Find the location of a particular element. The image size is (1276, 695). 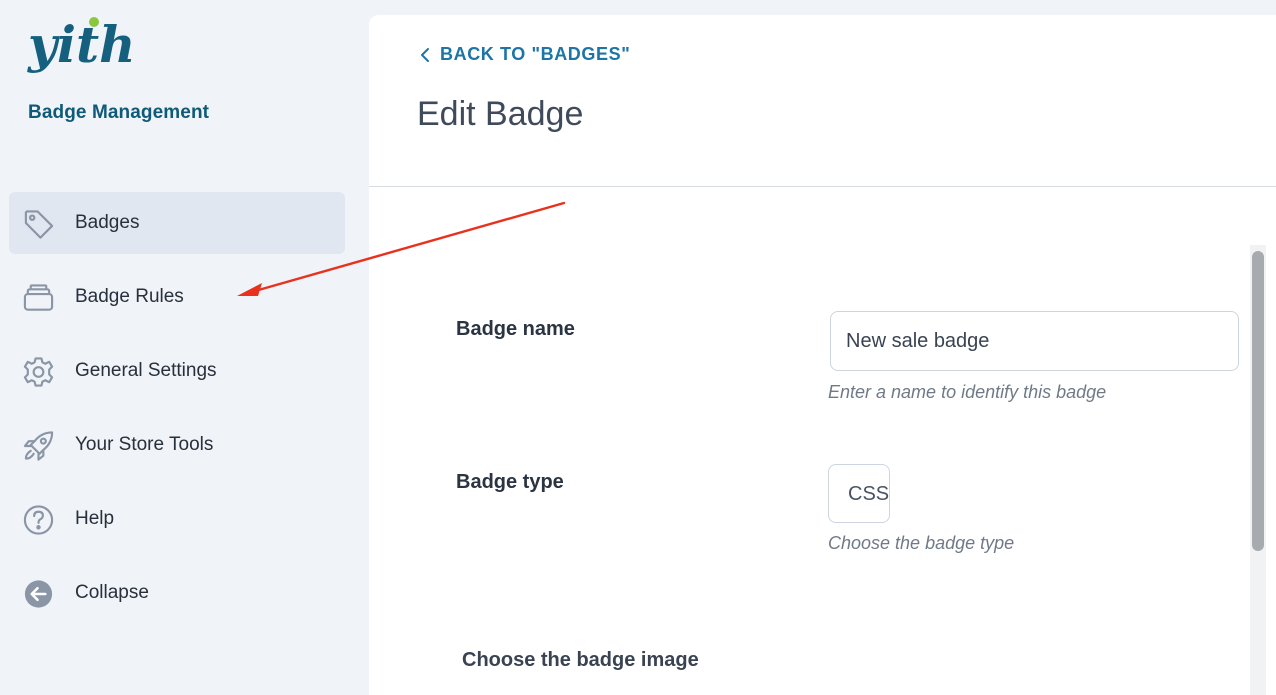

badge-type-help: Choose the badge type is located at coordinates (921, 543).